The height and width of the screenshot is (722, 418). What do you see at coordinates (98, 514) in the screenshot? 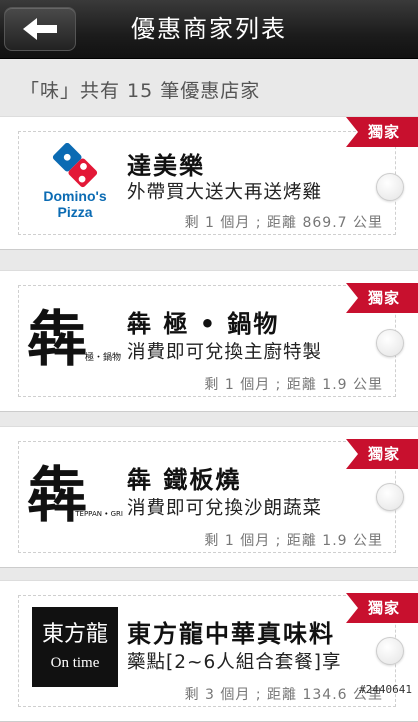
I see `logo-text-sub: TEPPAN • GRILL` at bounding box center [98, 514].